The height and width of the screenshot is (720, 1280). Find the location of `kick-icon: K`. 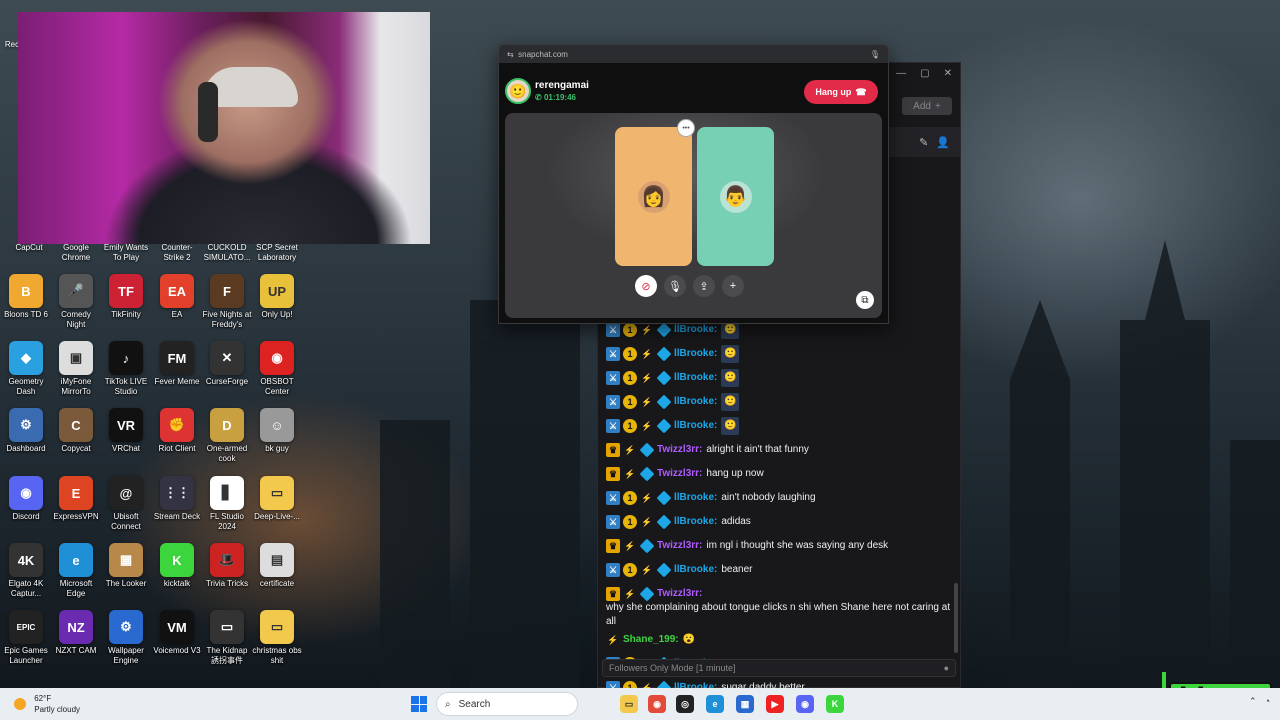

kick-icon: K is located at coordinates (835, 704).